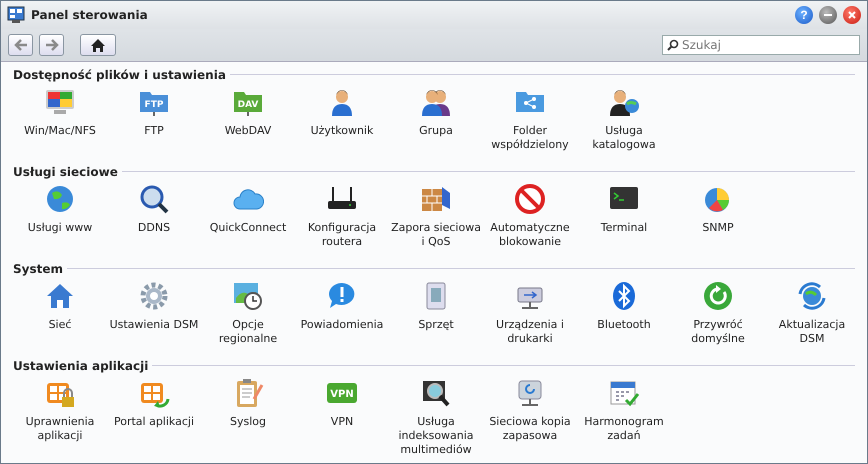 This screenshot has height=464, width=868. Describe the element at coordinates (60, 123) in the screenshot. I see `control-panel-item: Win/Mac/NFS` at that location.